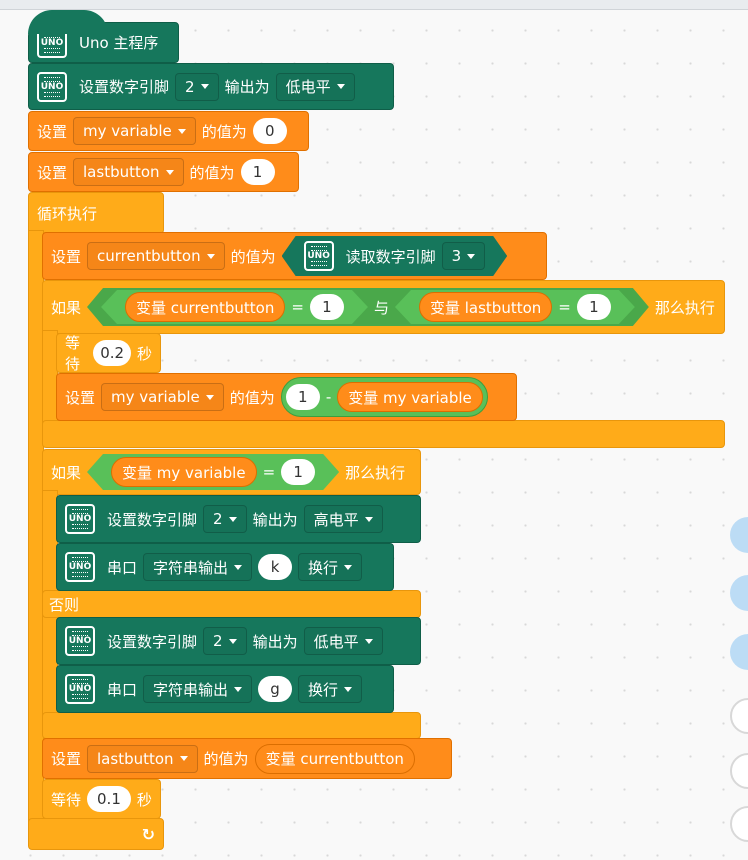 Image resolution: width=748 pixels, height=860 pixels. I want to click on read-digital-pin-reporter: UNO 读取数字引脚 3, so click(395, 256).